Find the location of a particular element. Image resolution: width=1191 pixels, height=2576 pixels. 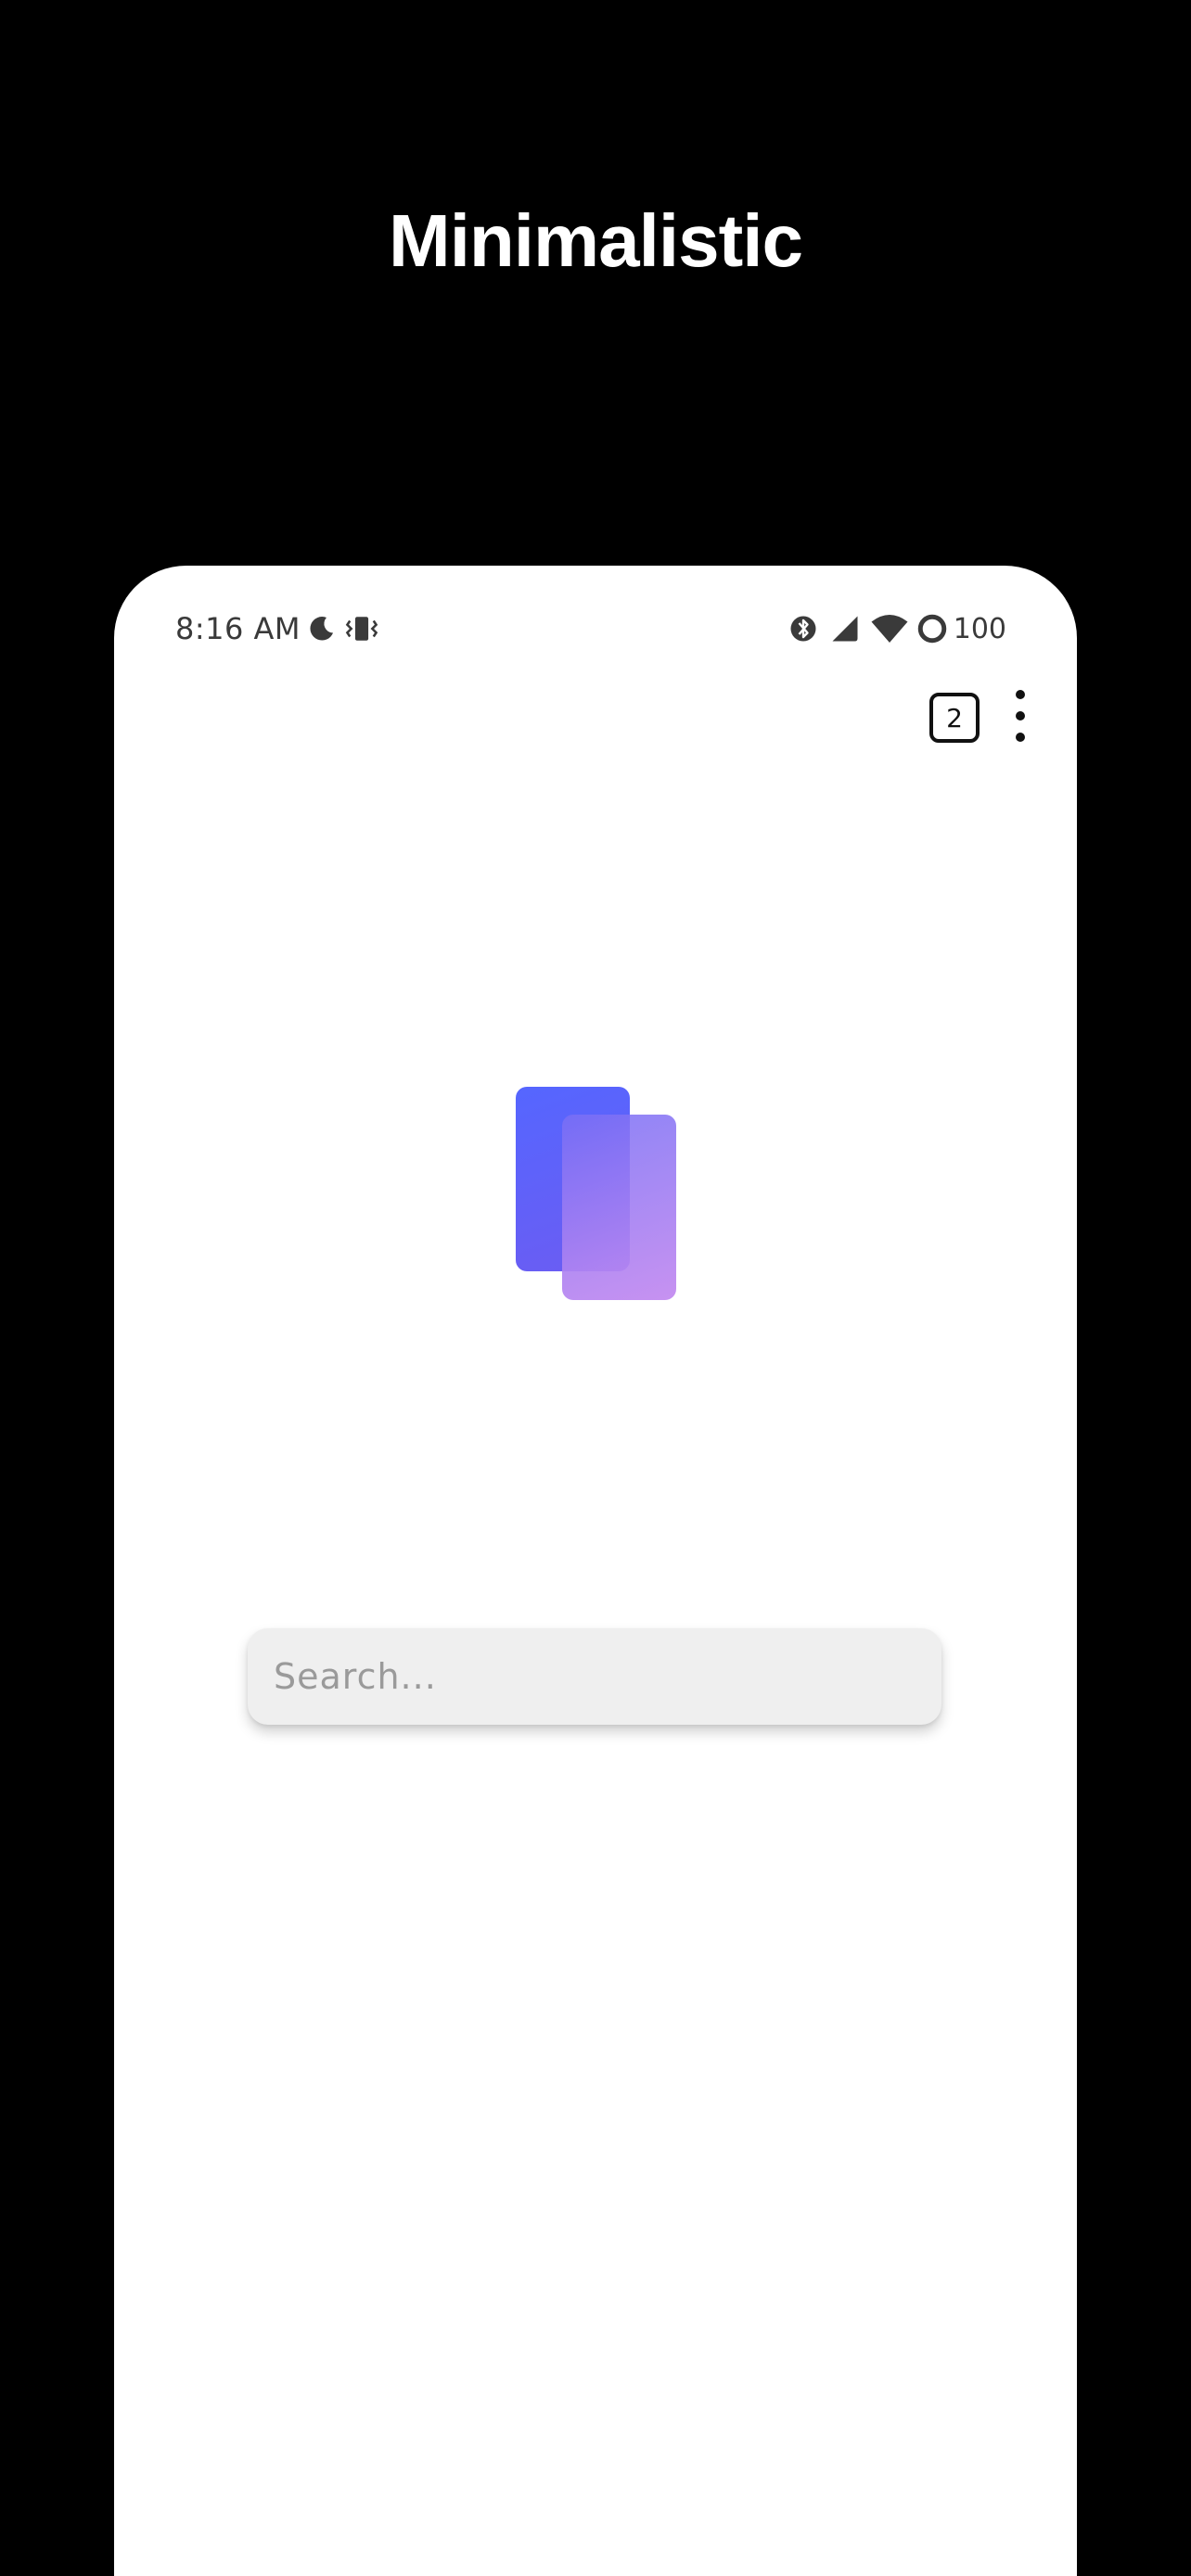

moon-icon is located at coordinates (322, 628).